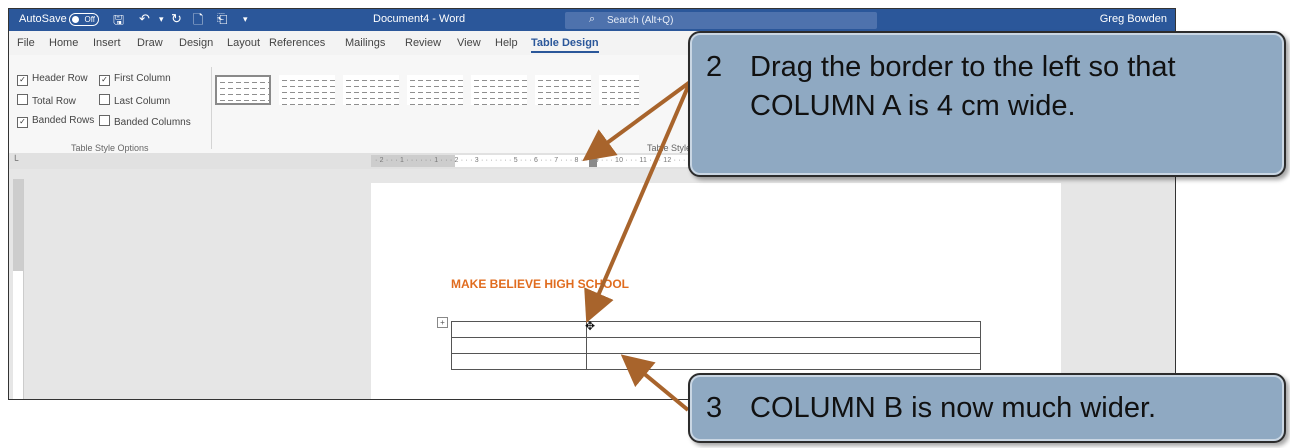  Describe the element at coordinates (176, 19) in the screenshot. I see `redo-icon: ↻` at that location.